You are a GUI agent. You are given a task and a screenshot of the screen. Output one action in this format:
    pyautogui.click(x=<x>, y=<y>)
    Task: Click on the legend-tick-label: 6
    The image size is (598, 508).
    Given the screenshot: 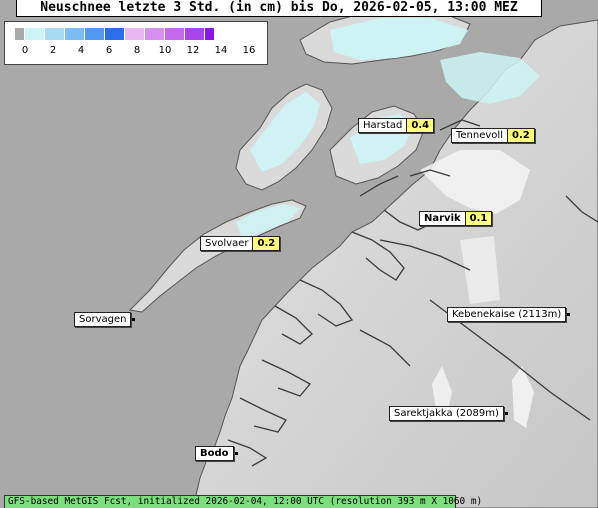 What is the action you would take?
    pyautogui.click(x=109, y=50)
    